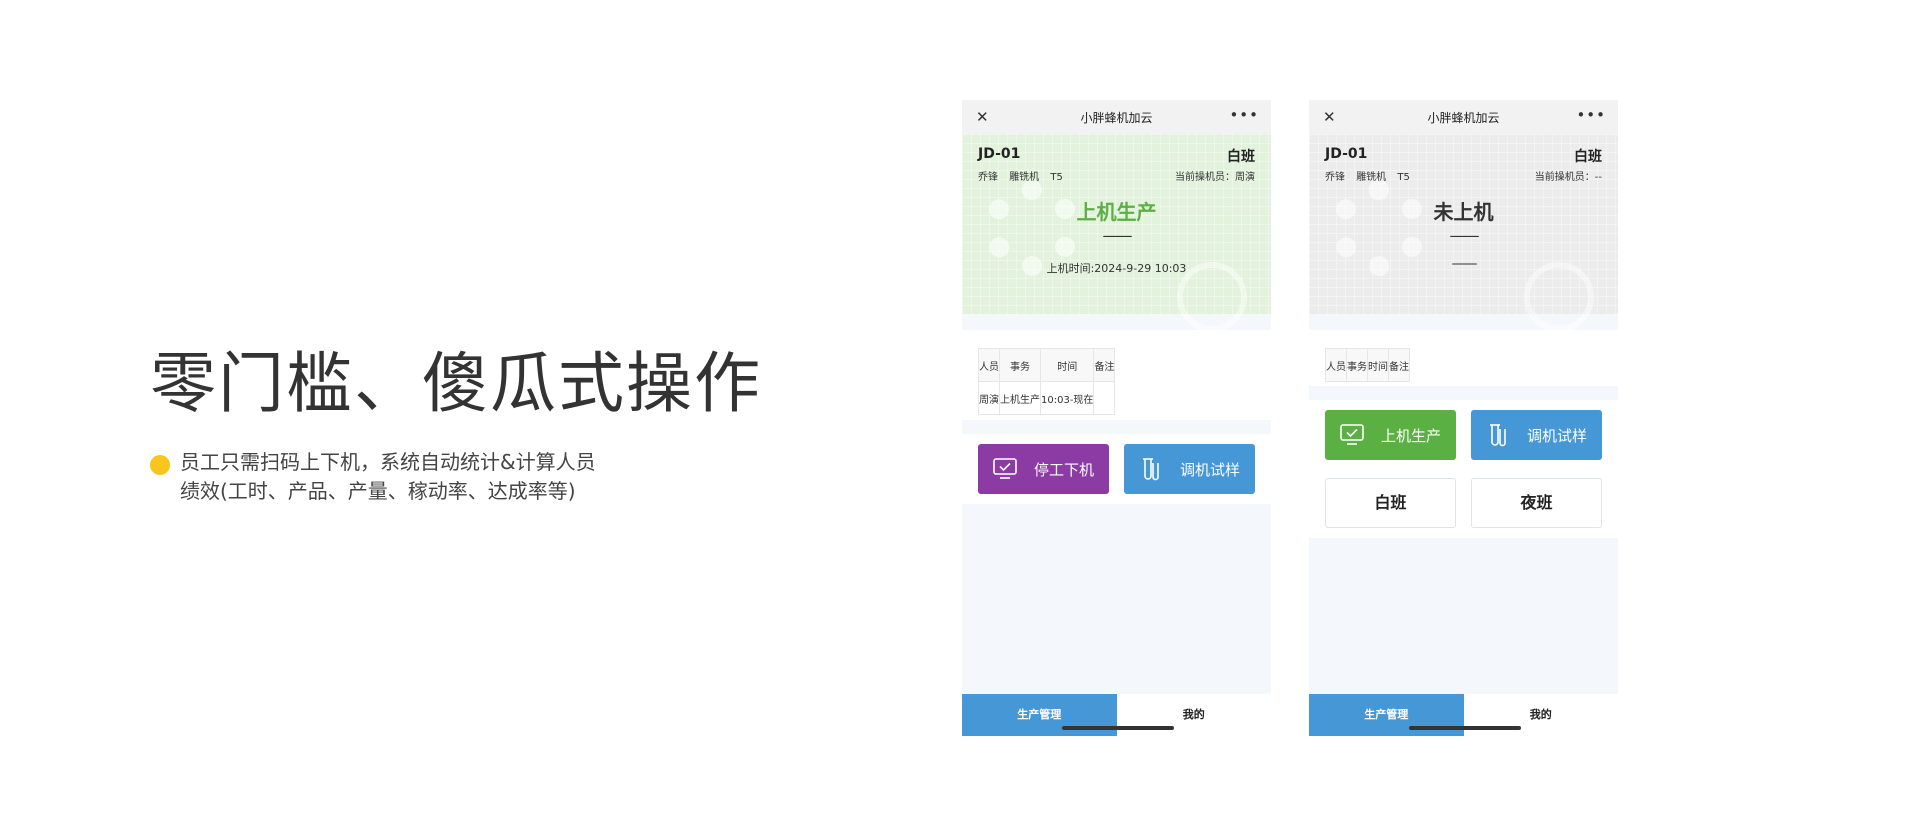 The image size is (1920, 832). I want to click on table-row: 周演 上机生产 10:03-现在, so click(1047, 398).